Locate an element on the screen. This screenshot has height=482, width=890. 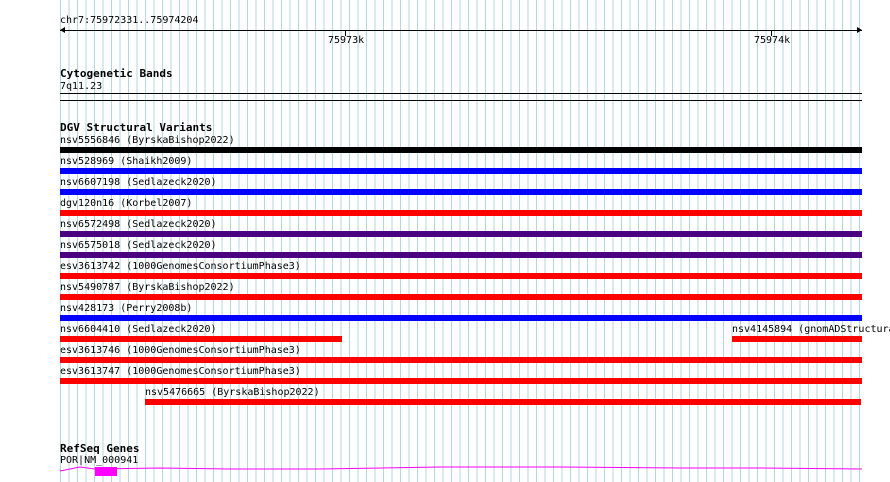
variant-label: nsv4145894 (gnomADStructura is located at coordinates (811, 329).